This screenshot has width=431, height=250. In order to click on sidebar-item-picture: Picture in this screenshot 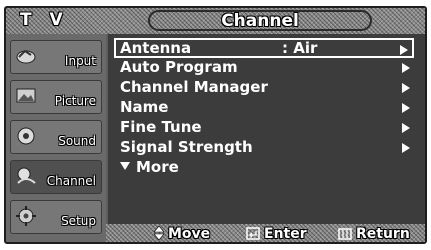, I will do `click(56, 97)`.